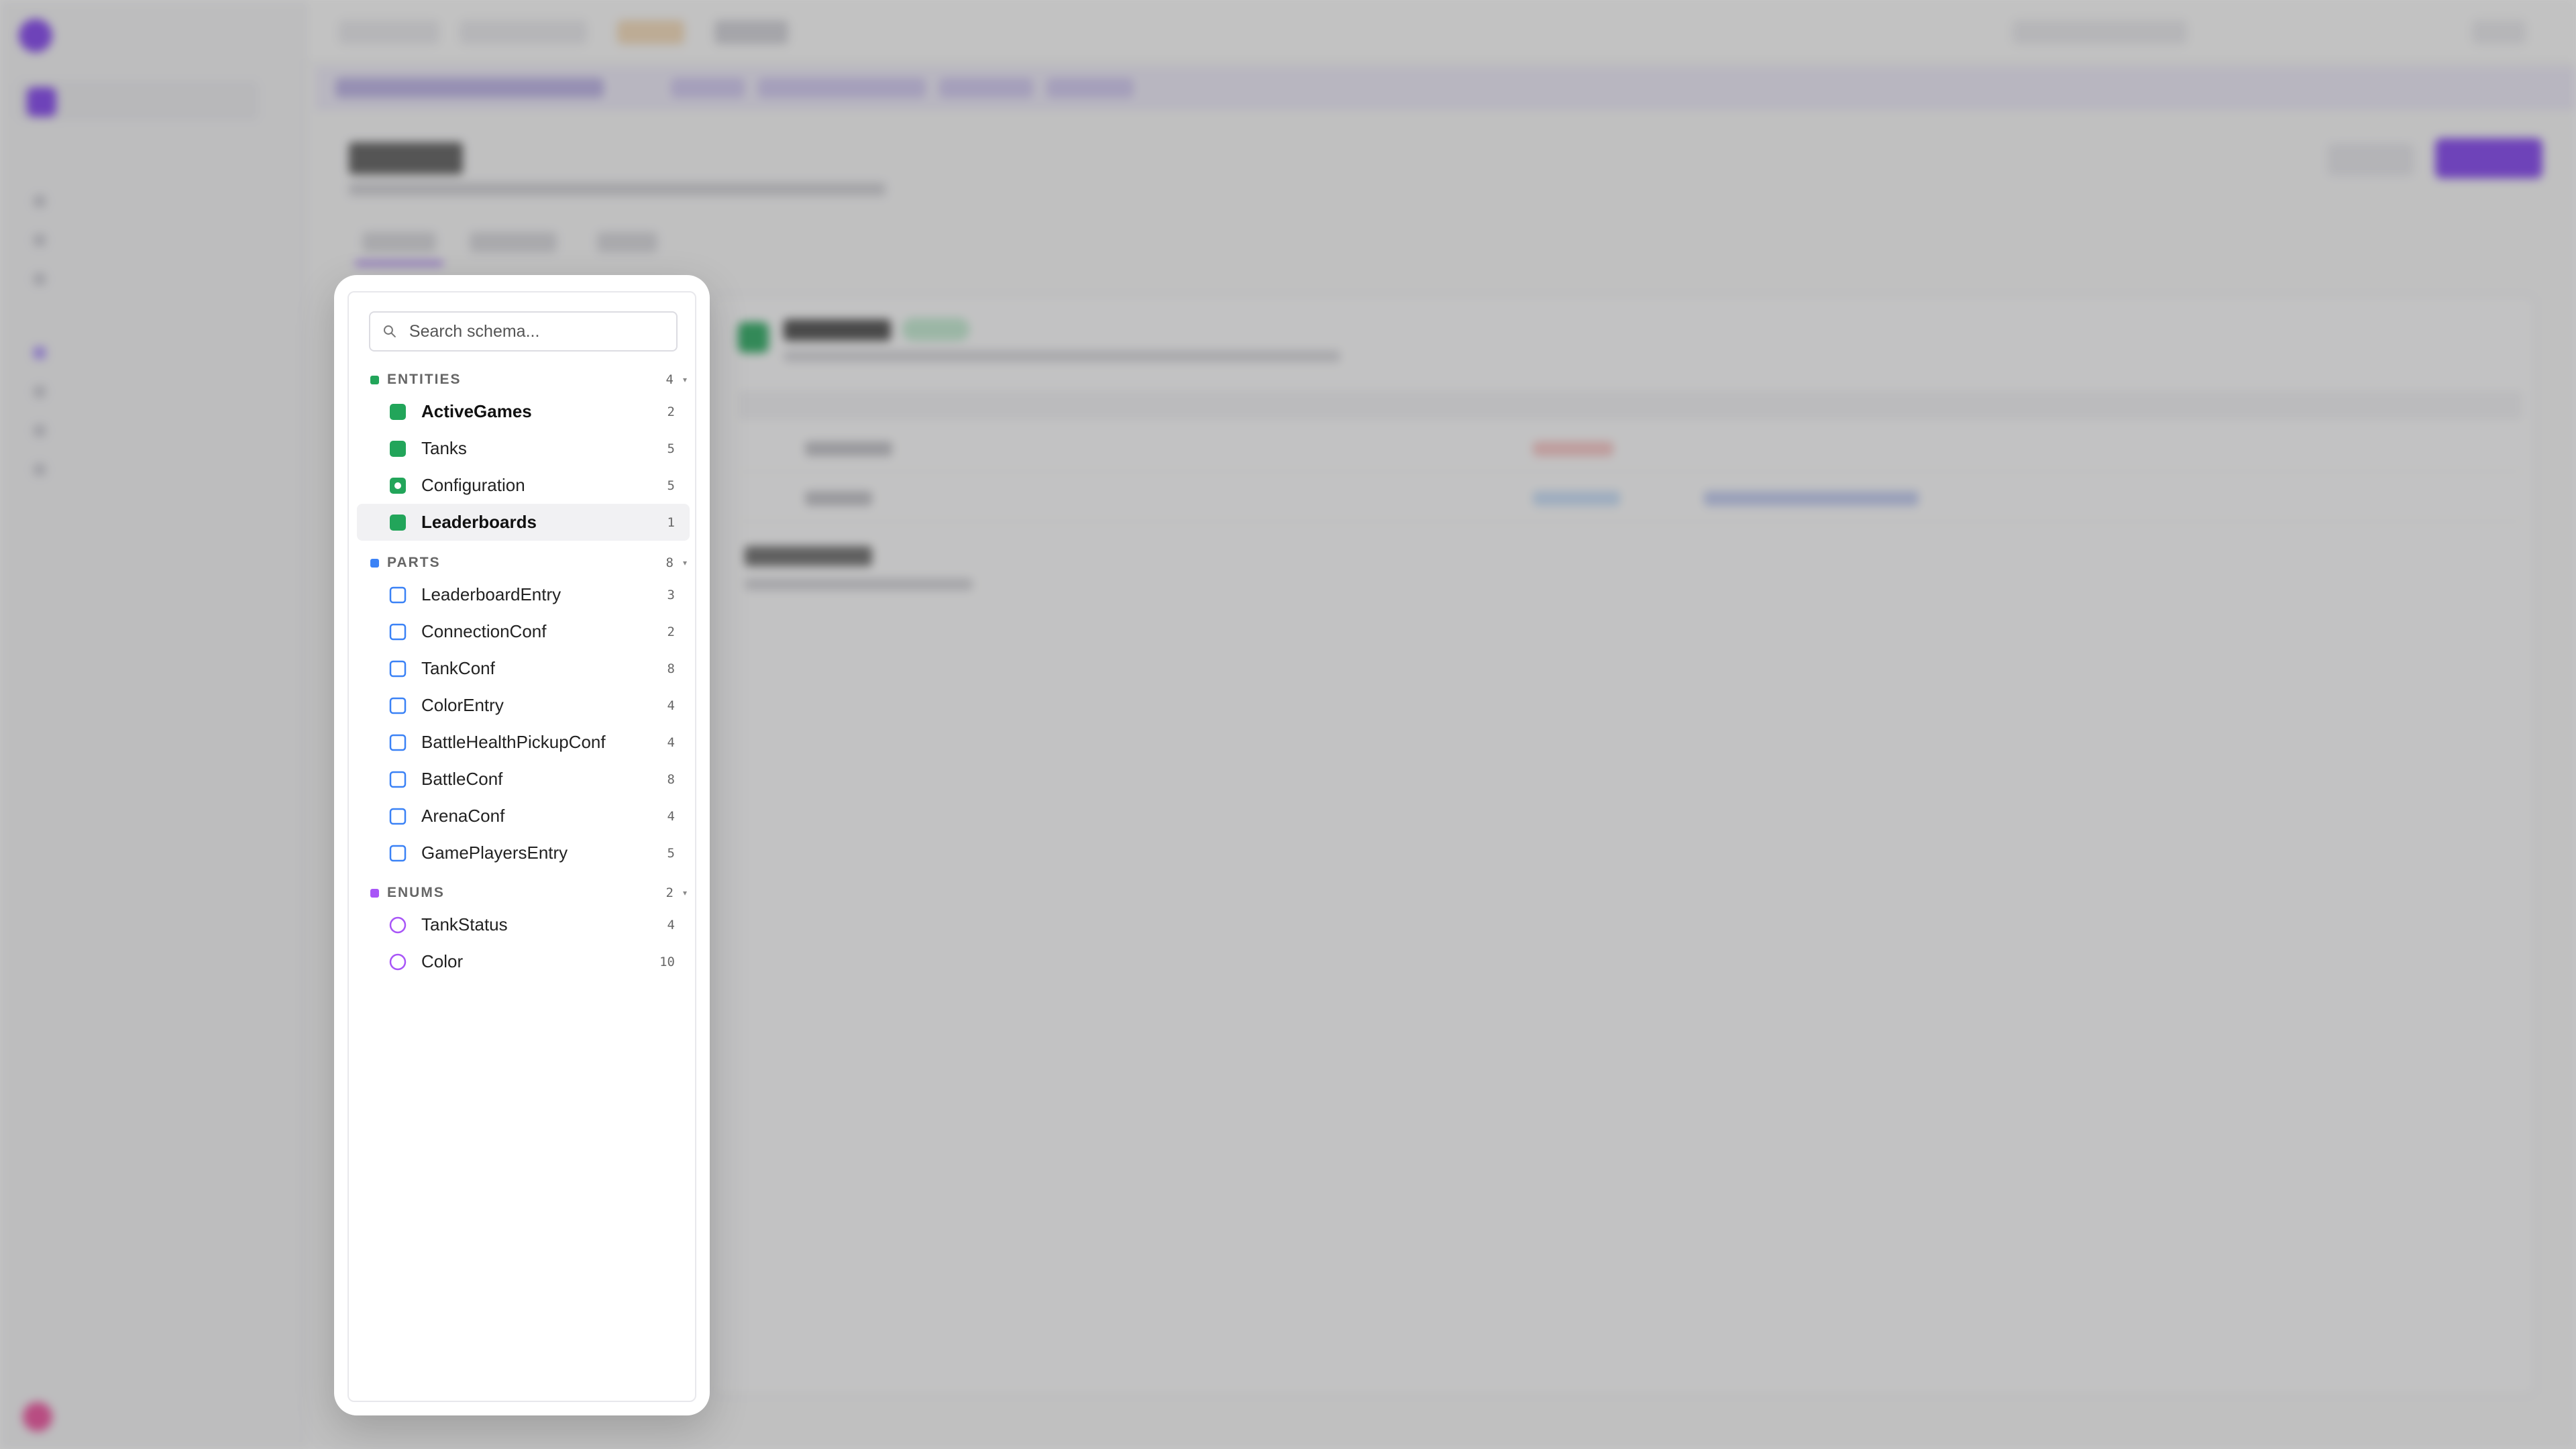 Image resolution: width=2576 pixels, height=1449 pixels. Describe the element at coordinates (523, 562) in the screenshot. I see `section-header-parts: PARTS 8 ▾` at that location.